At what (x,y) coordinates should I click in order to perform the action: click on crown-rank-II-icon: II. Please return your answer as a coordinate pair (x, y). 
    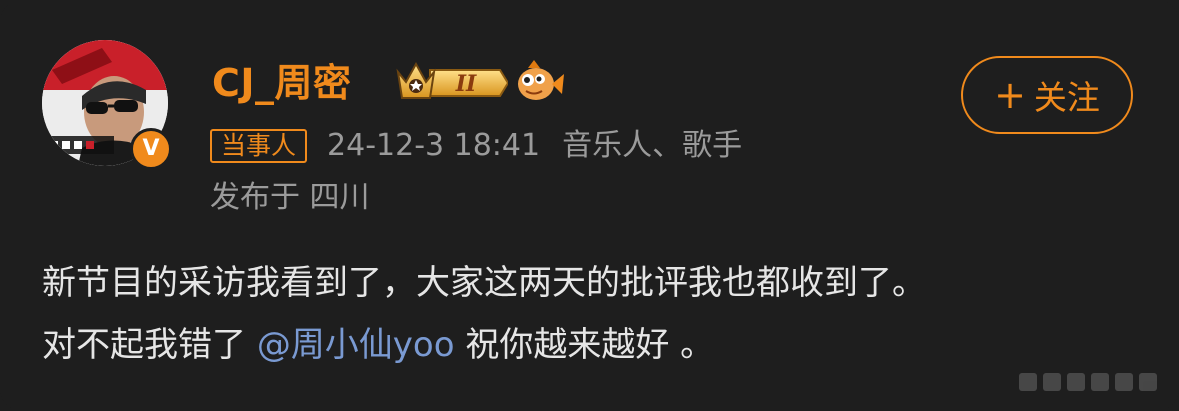
    Looking at the image, I should click on (452, 80).